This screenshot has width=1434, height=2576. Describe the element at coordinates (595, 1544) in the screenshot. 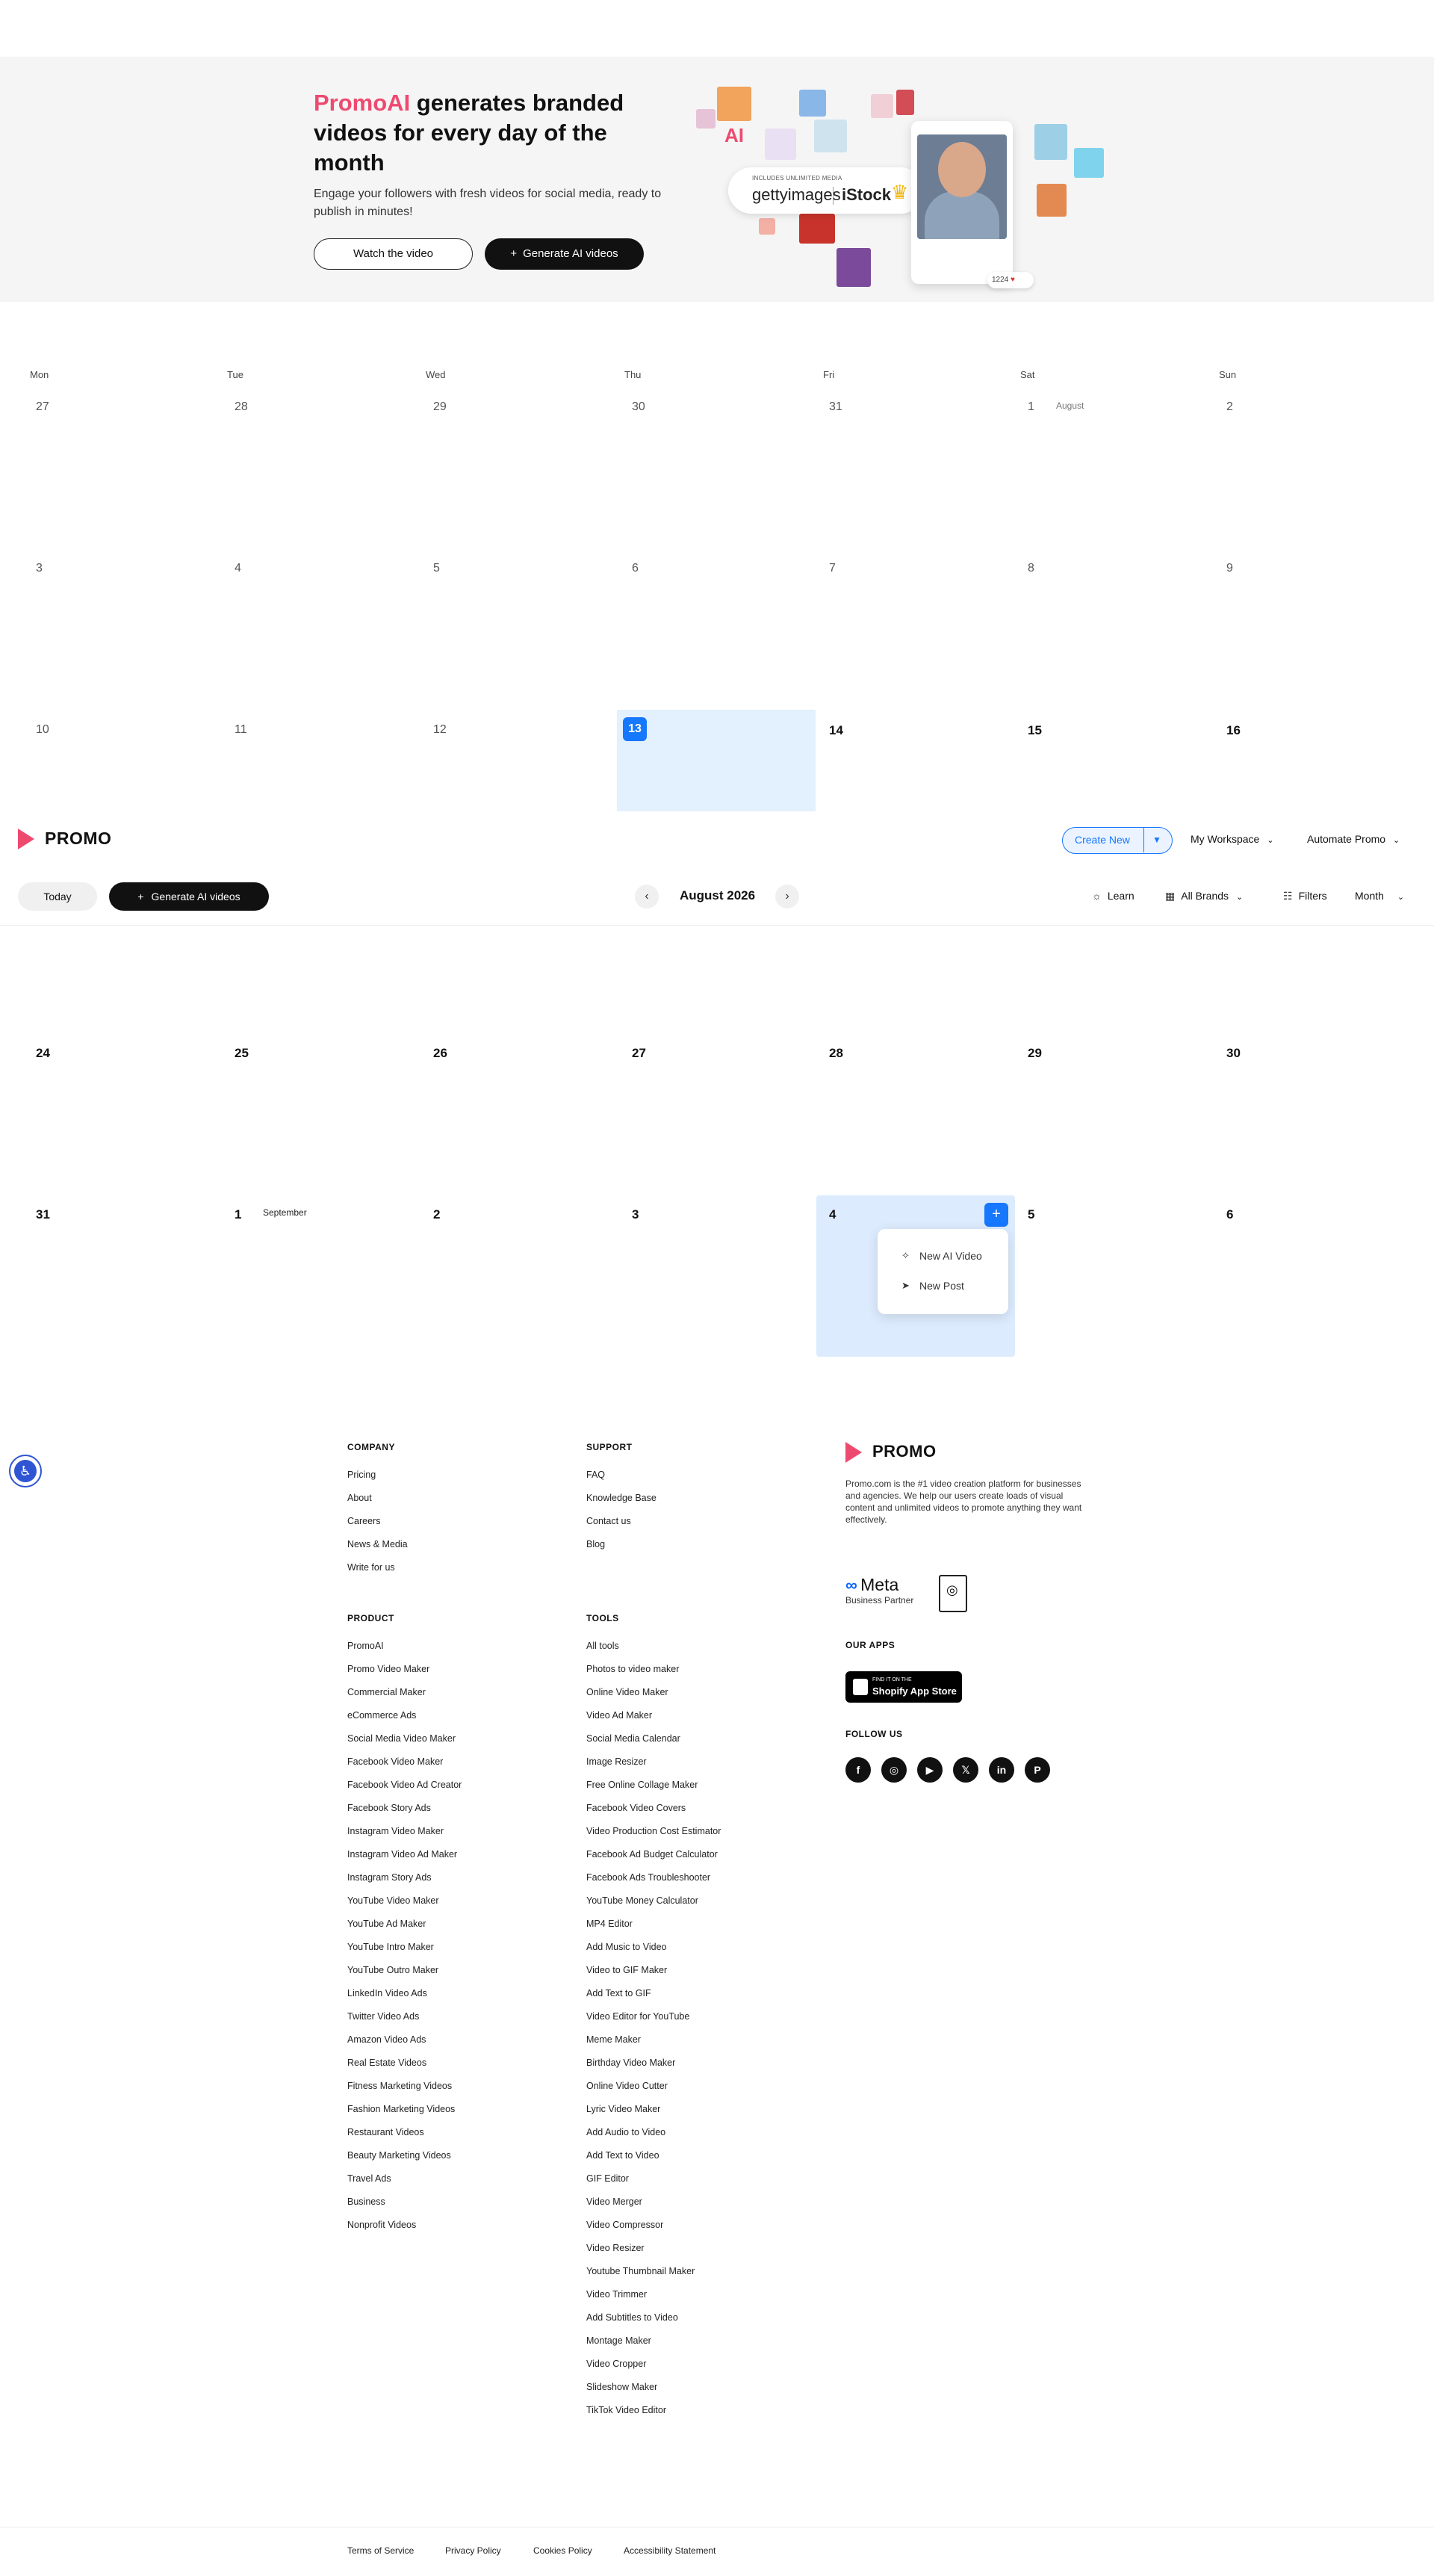

I see `footer-link-support: Blog` at that location.